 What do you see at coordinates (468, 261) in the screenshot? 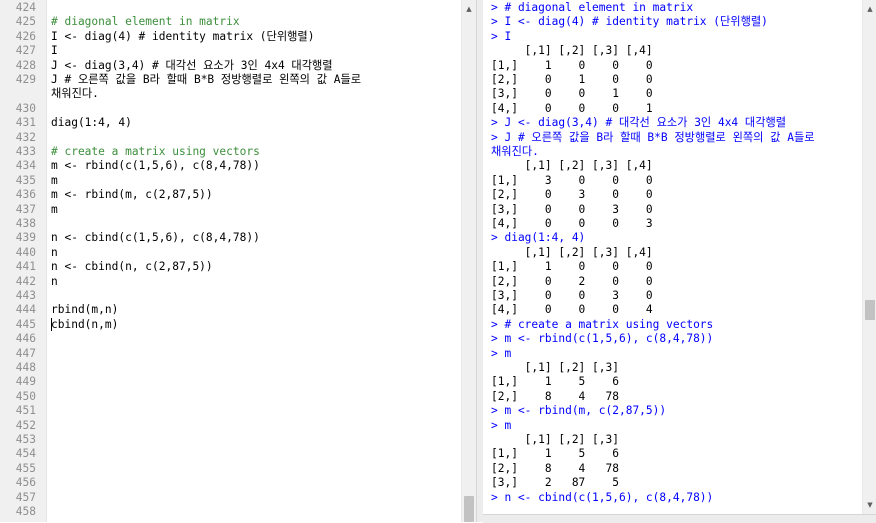
I see `editor-vertical-scrollbar: ▲` at bounding box center [468, 261].